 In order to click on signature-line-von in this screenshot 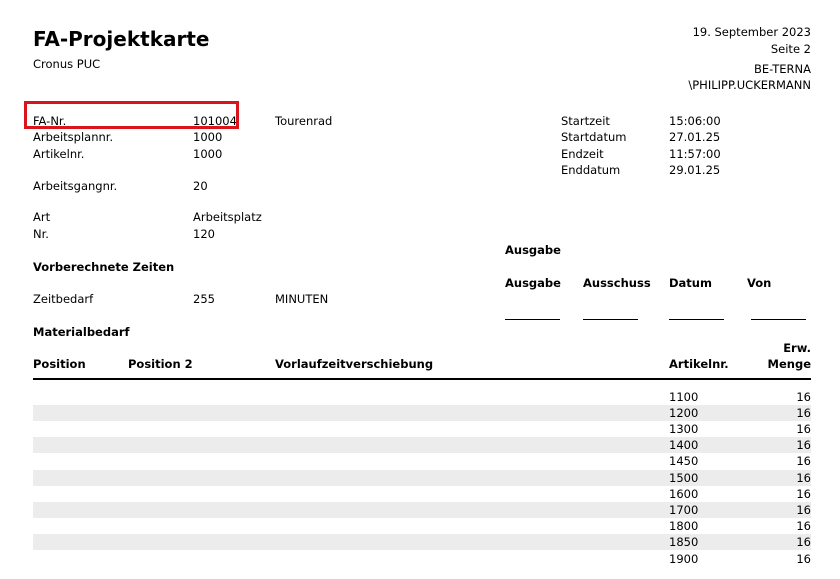, I will do `click(778, 319)`.